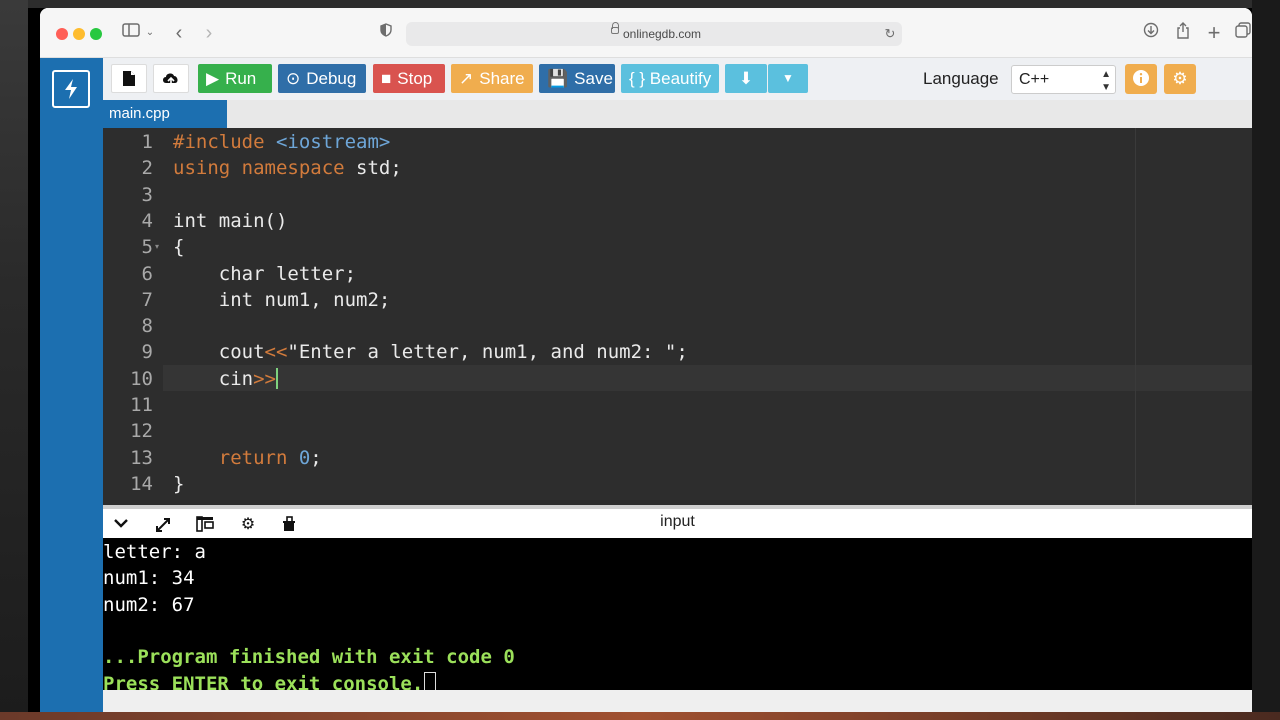 This screenshot has width=1280, height=720. I want to click on browser-toolbar: ⌄ ‹ › onlinegdb.com ↻ +, so click(646, 33).